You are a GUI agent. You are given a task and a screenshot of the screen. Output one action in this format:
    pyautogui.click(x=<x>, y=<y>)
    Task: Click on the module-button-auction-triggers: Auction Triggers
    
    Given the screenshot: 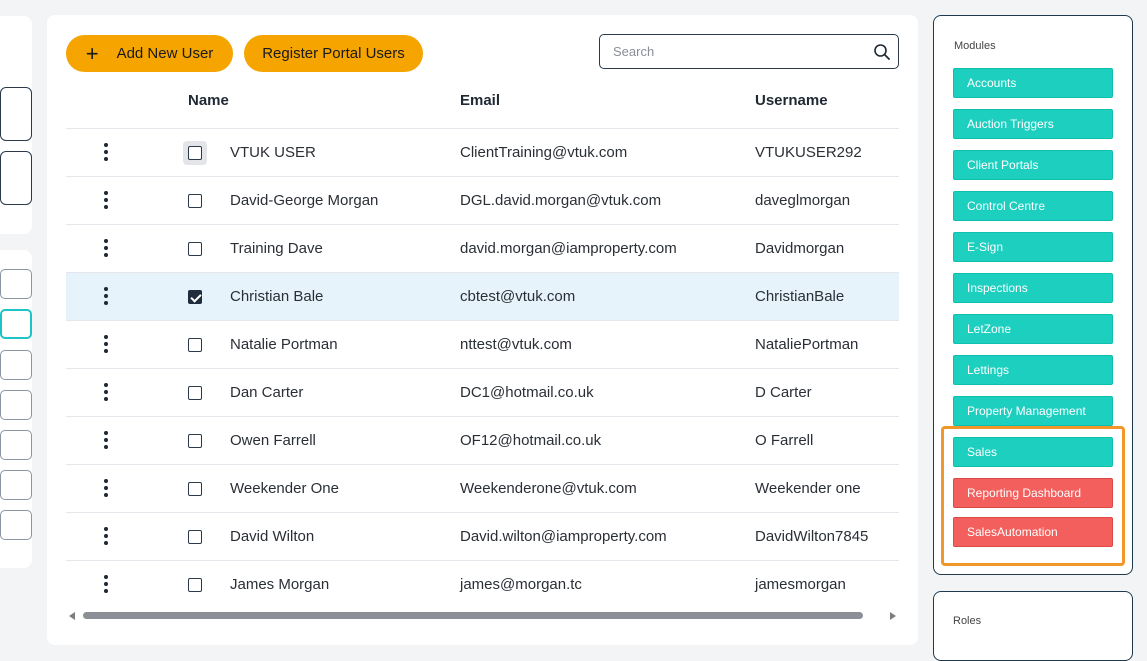 What is the action you would take?
    pyautogui.click(x=1033, y=124)
    